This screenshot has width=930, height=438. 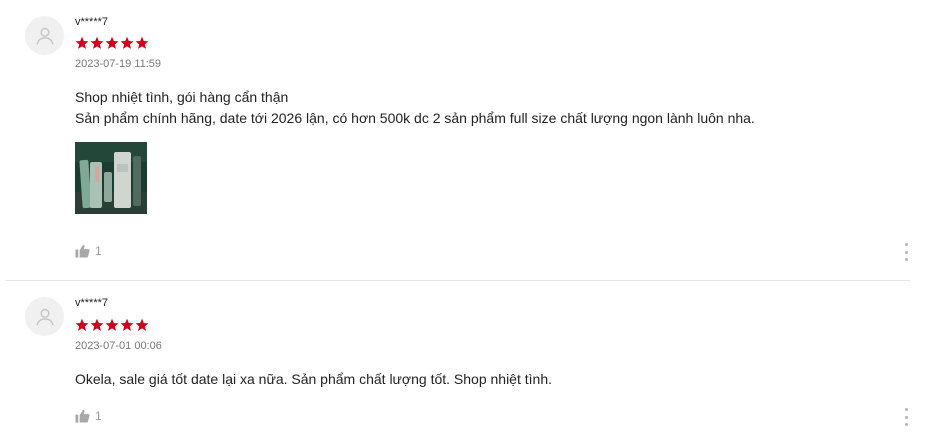 I want to click on review-photo, so click(x=111, y=178).